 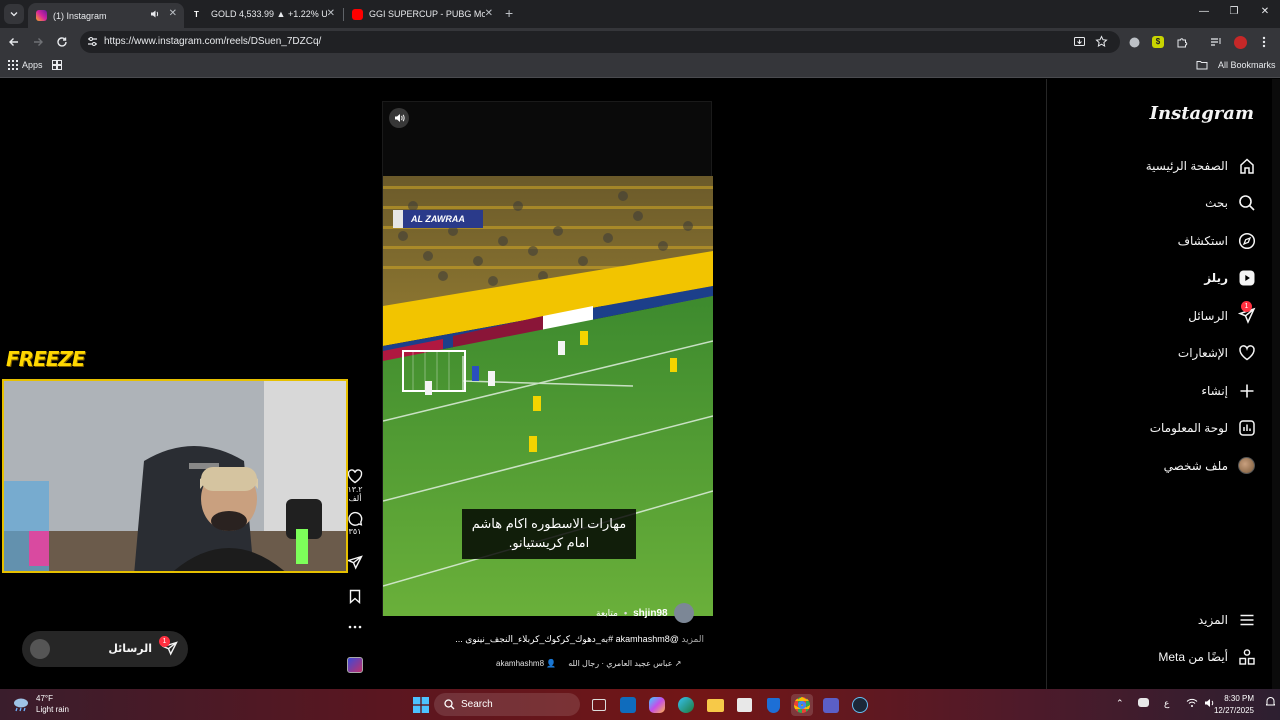 What do you see at coordinates (355, 597) in the screenshot?
I see `save-button` at bounding box center [355, 597].